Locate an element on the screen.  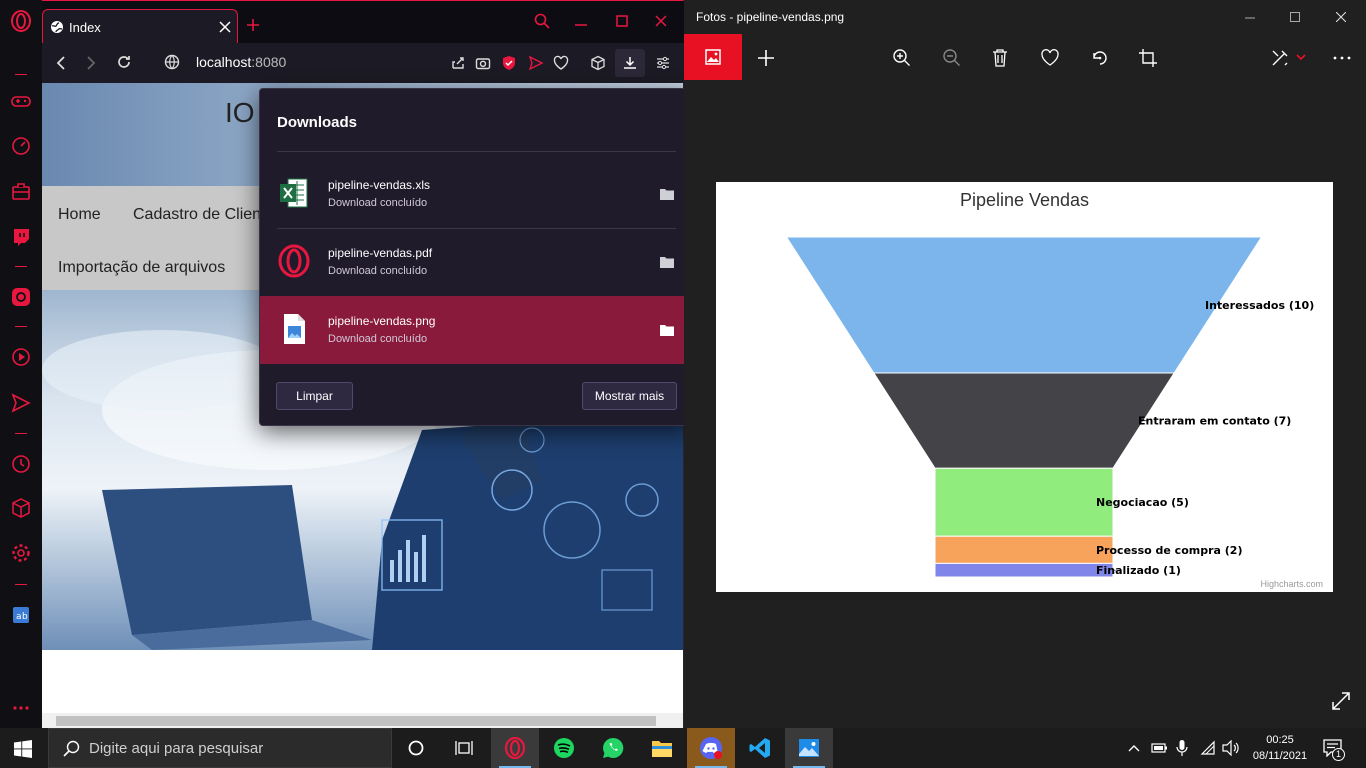
windows-start-icon is located at coordinates (23, 749).